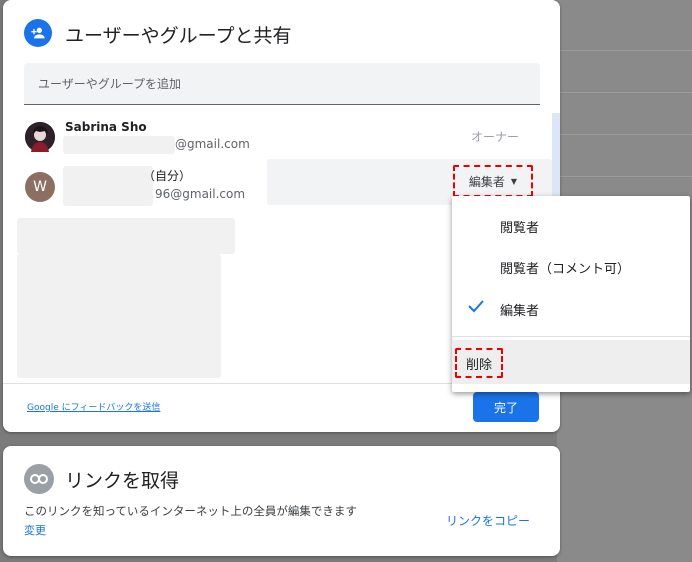 Image resolution: width=692 pixels, height=562 pixels. I want to click on person-email: @gmail.com, so click(212, 144).